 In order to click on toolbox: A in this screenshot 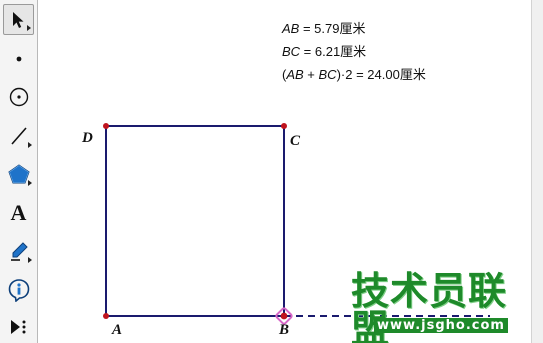, I will do `click(19, 171)`.